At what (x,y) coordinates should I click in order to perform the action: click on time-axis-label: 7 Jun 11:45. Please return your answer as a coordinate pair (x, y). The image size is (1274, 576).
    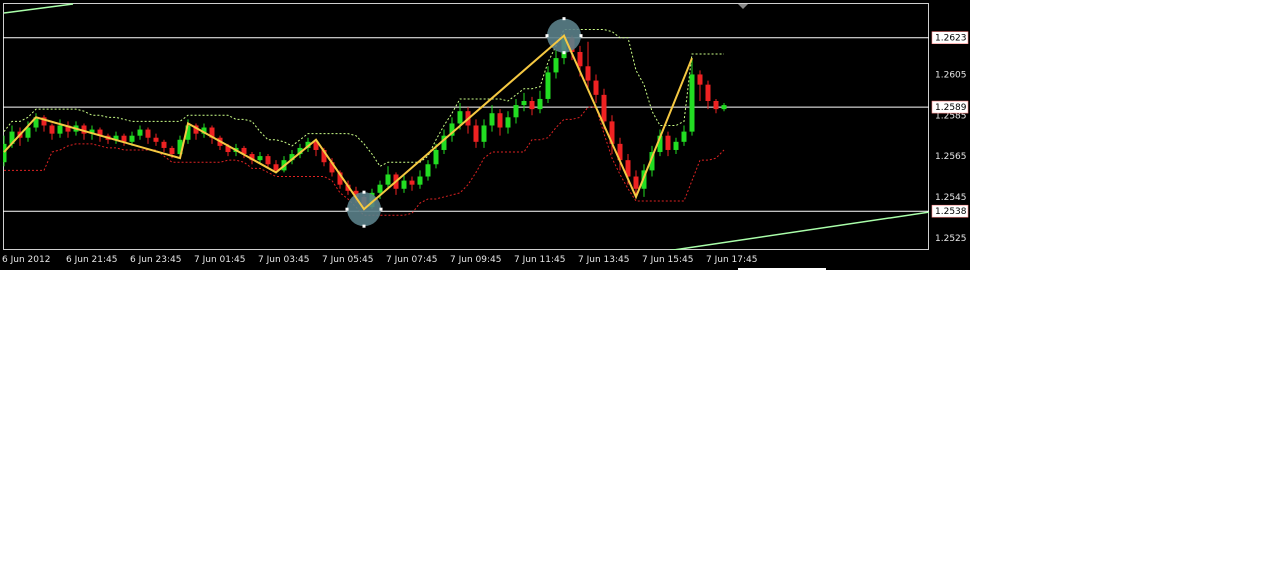
    Looking at the image, I should click on (540, 260).